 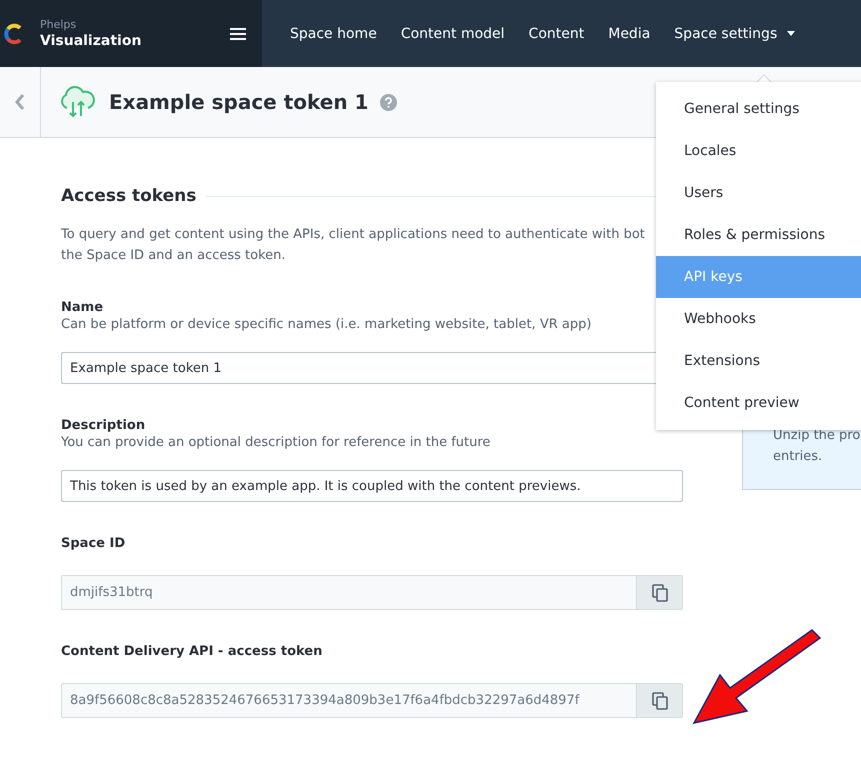 What do you see at coordinates (758, 403) in the screenshot?
I see `menu-item: Content preview` at bounding box center [758, 403].